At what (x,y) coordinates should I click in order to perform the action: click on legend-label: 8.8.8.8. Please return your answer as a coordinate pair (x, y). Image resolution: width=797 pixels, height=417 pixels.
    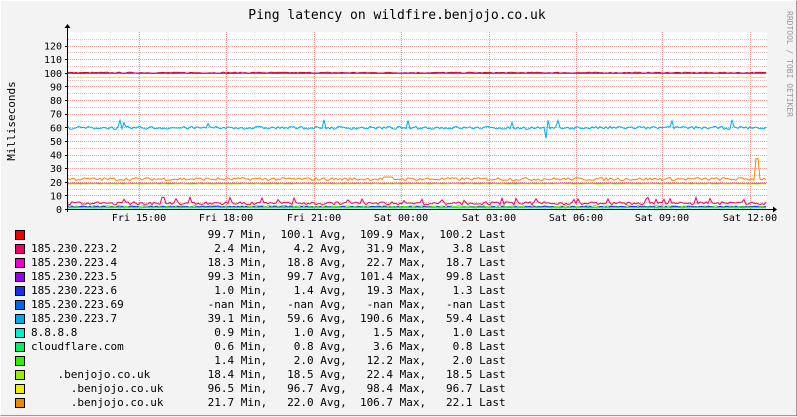
    Looking at the image, I should click on (54, 333).